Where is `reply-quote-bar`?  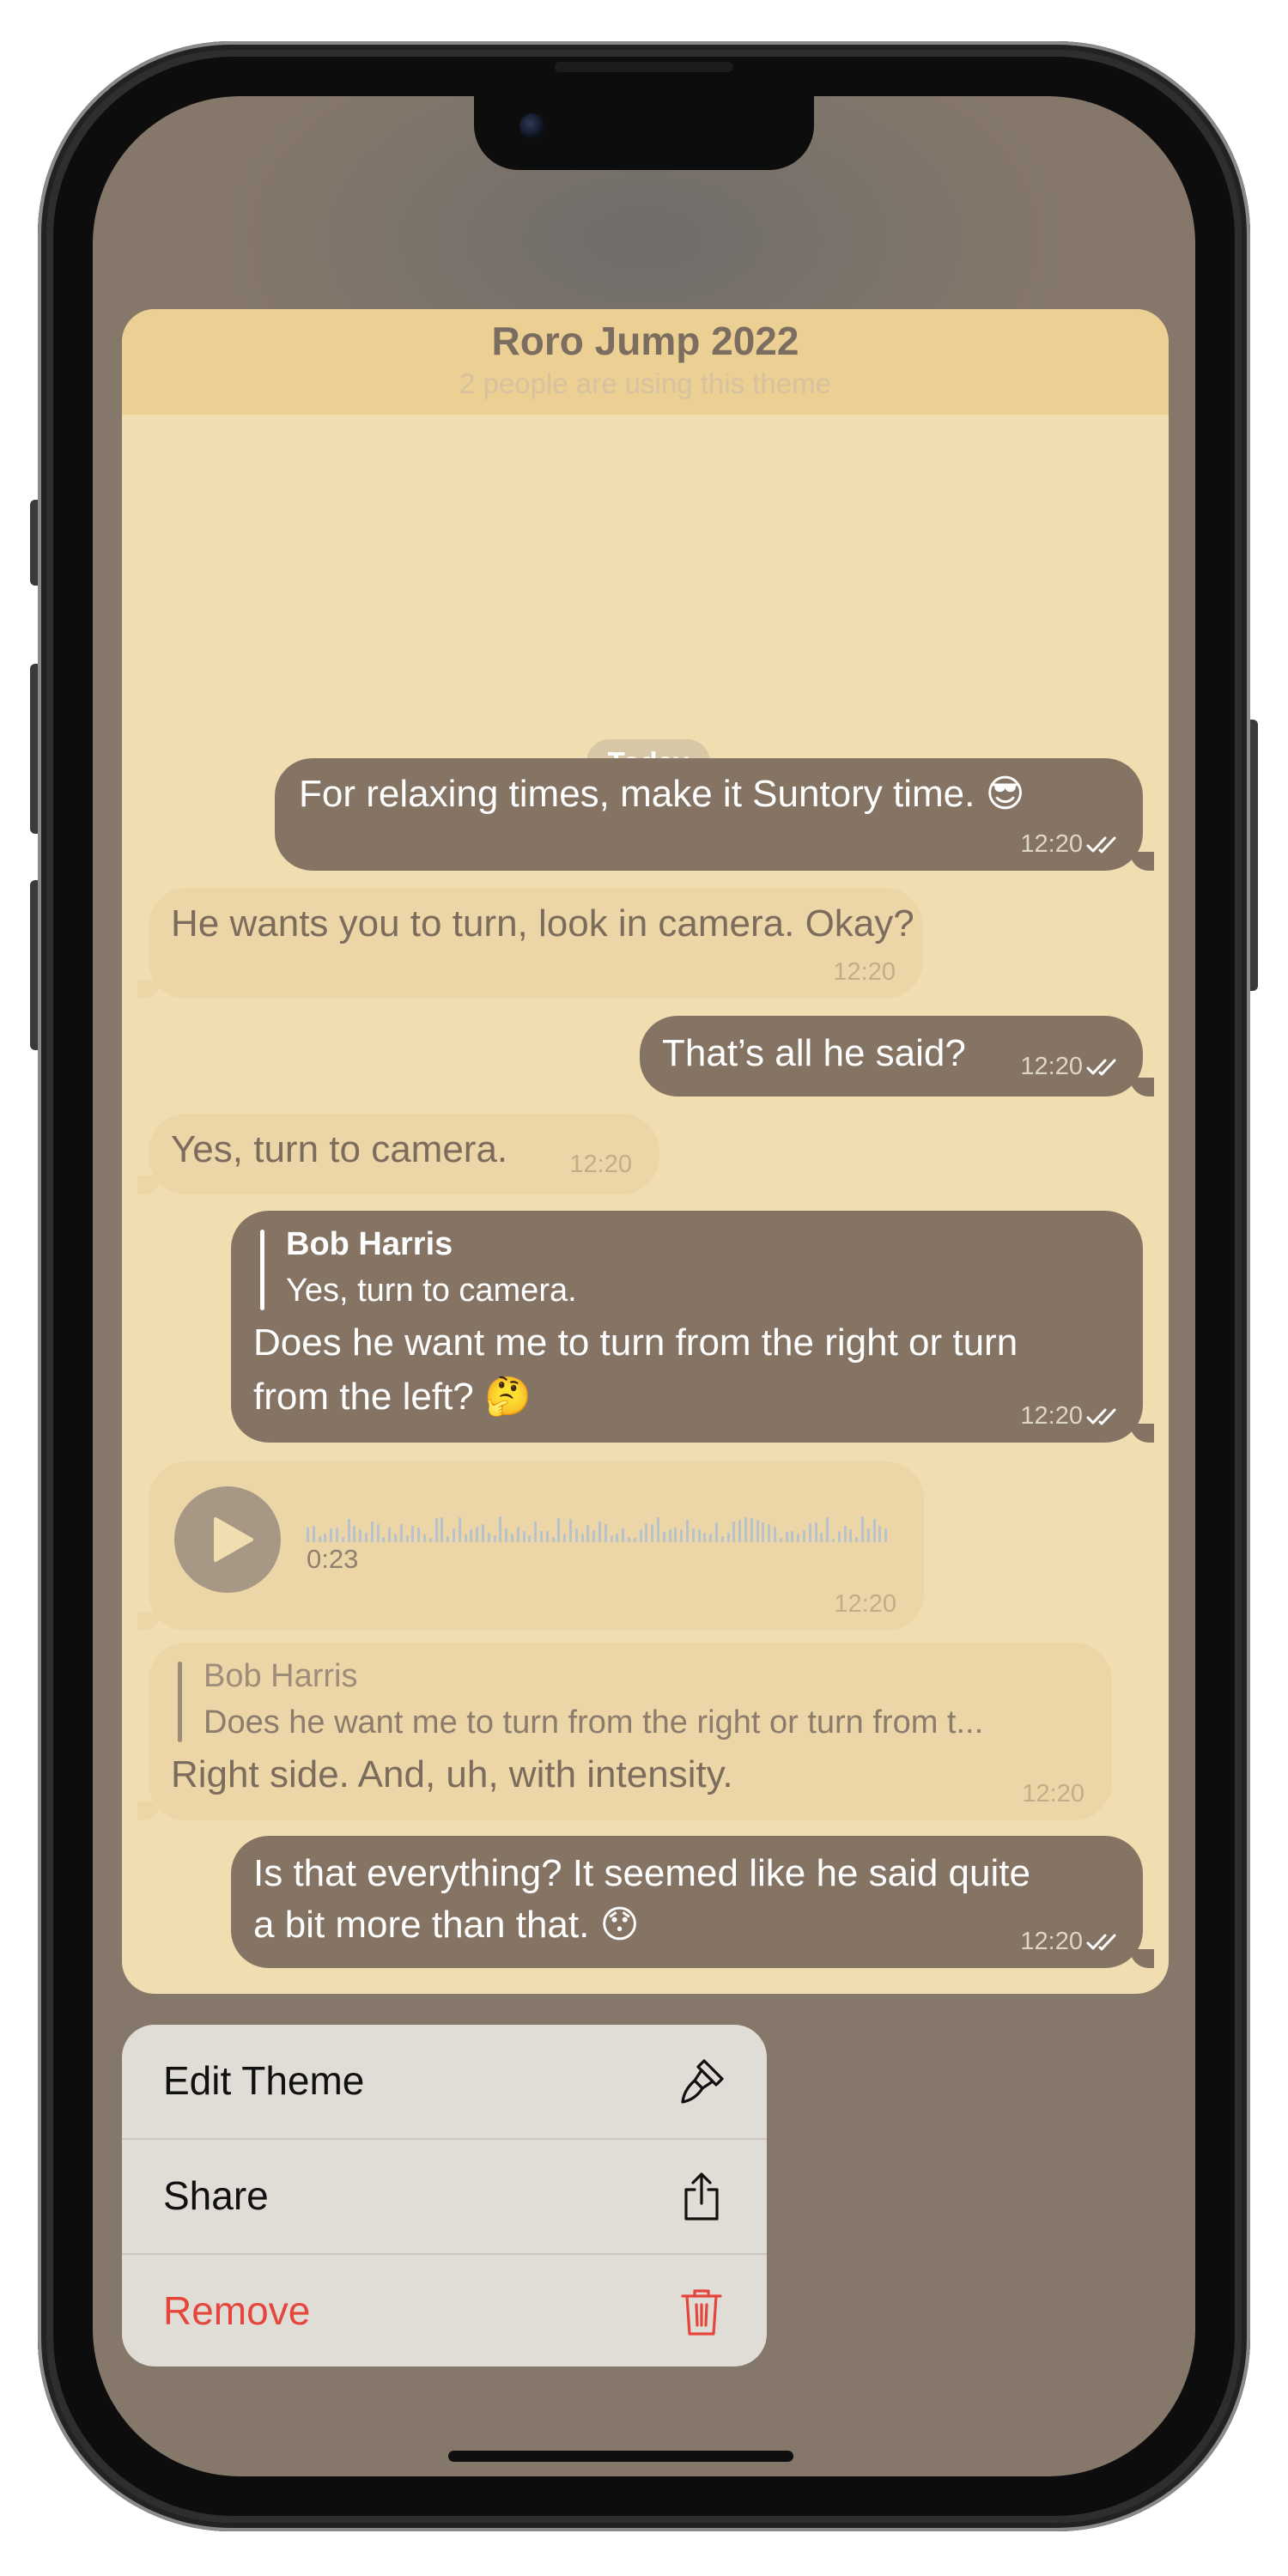
reply-quote-bar is located at coordinates (262, 1270).